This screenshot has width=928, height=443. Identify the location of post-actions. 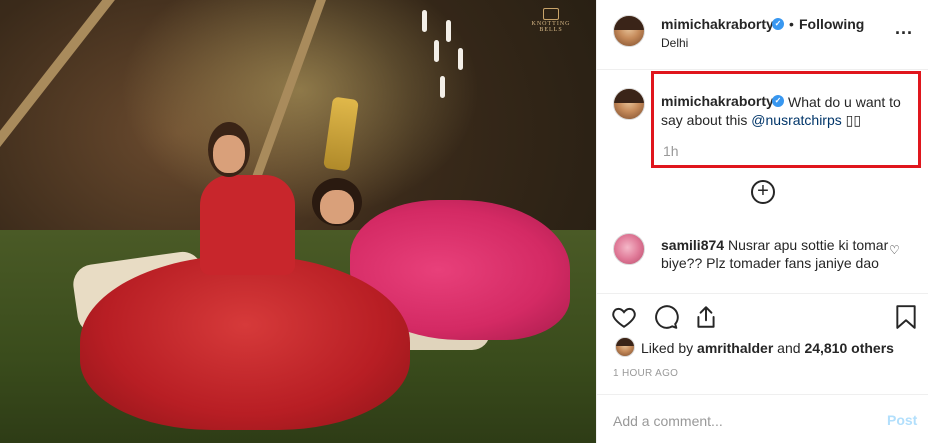
(762, 316).